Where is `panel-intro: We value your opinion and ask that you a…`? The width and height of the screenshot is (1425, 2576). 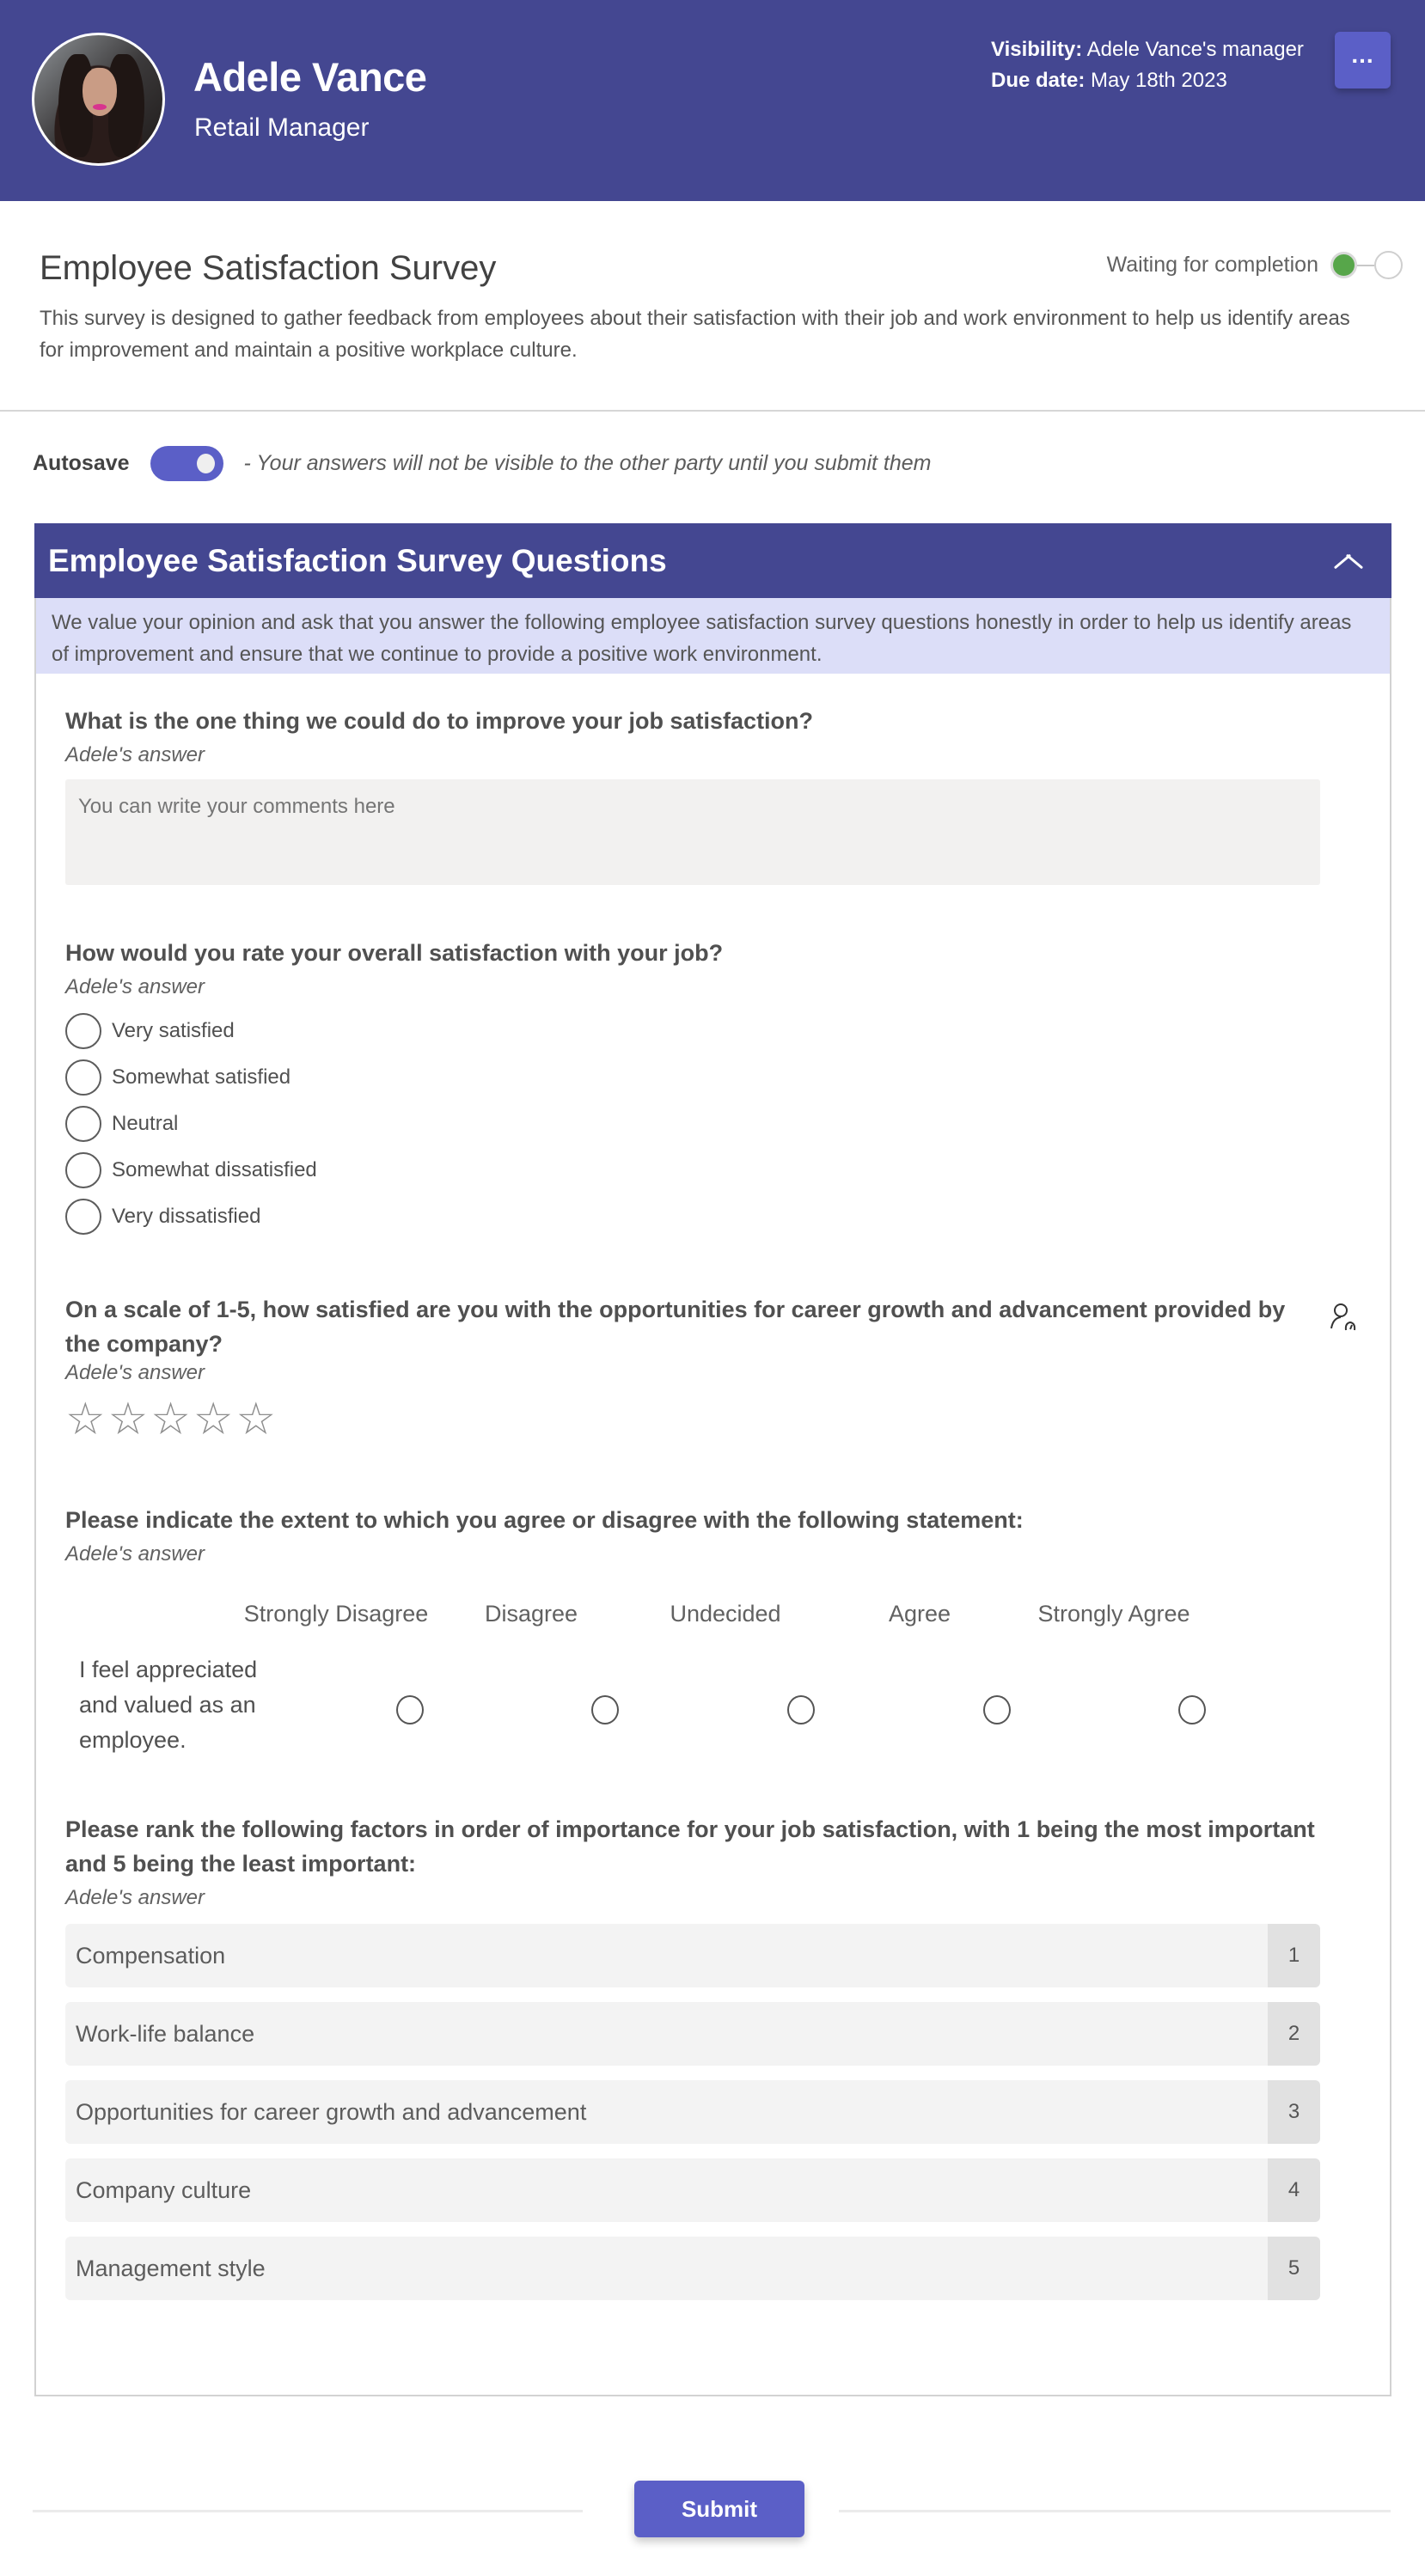 panel-intro: We value your opinion and ask that you a… is located at coordinates (713, 636).